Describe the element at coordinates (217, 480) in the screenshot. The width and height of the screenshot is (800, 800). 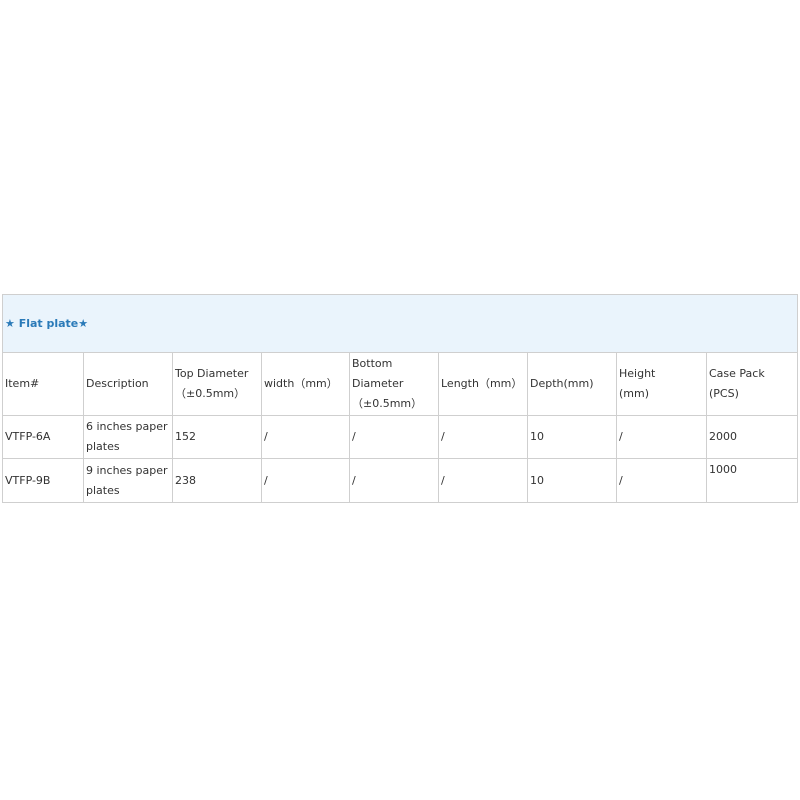
I see `cell-top-diameter: 238` at that location.